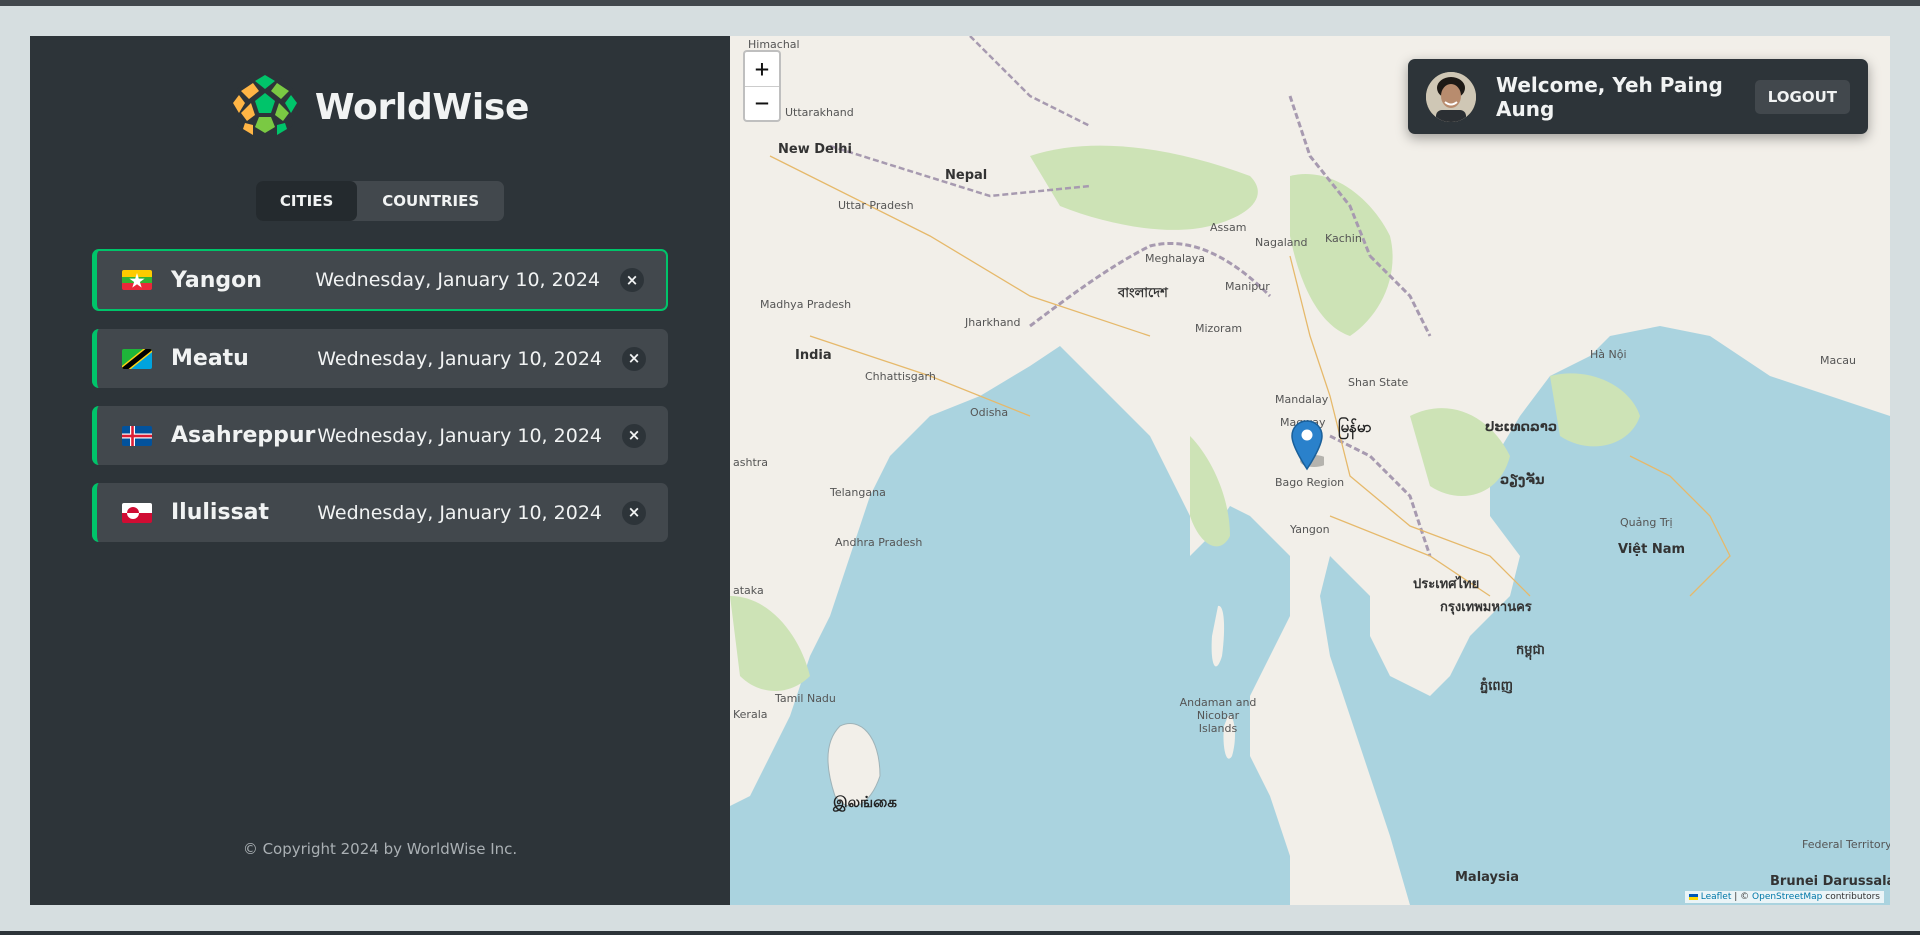 The width and height of the screenshot is (1920, 935). I want to click on map-label: ປະເທດລາວ, so click(1521, 427).